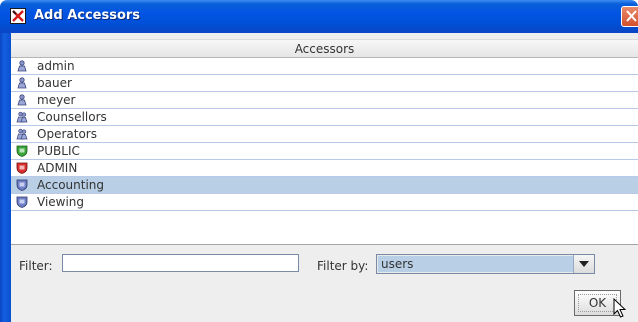 This screenshot has height=322, width=638. Describe the element at coordinates (180, 263) in the screenshot. I see `filter-input` at that location.